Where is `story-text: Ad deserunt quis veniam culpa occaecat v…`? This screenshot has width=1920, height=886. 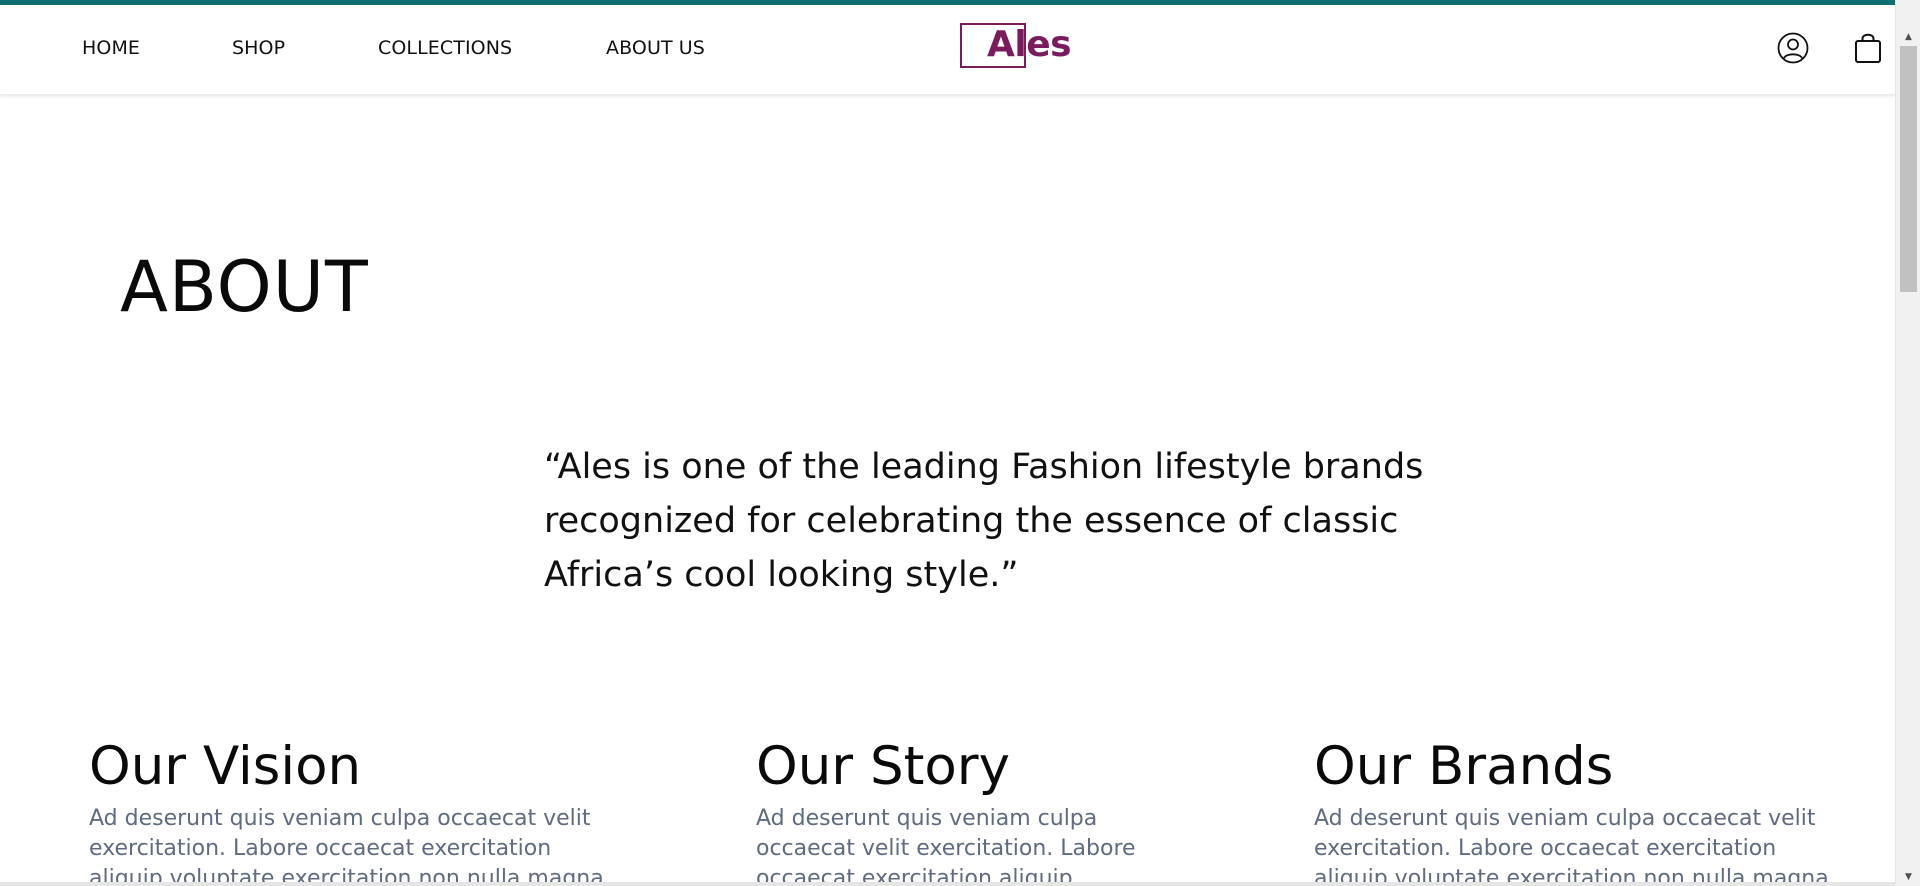 story-text: Ad deserunt quis veniam culpa occaecat v… is located at coordinates (946, 846).